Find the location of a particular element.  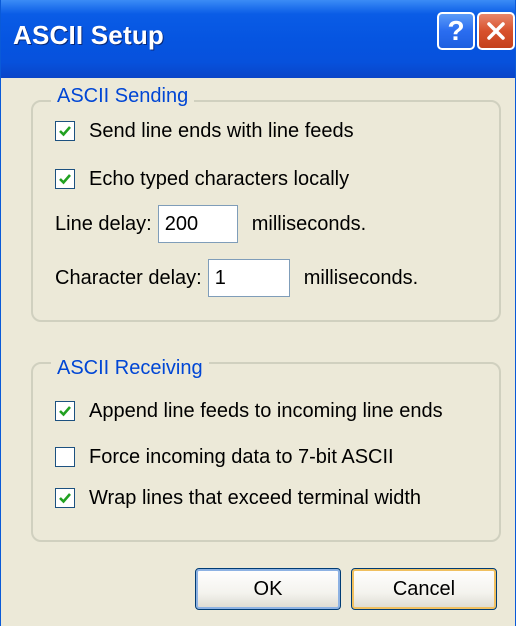

send-line-ends-checkbox is located at coordinates (65, 131).